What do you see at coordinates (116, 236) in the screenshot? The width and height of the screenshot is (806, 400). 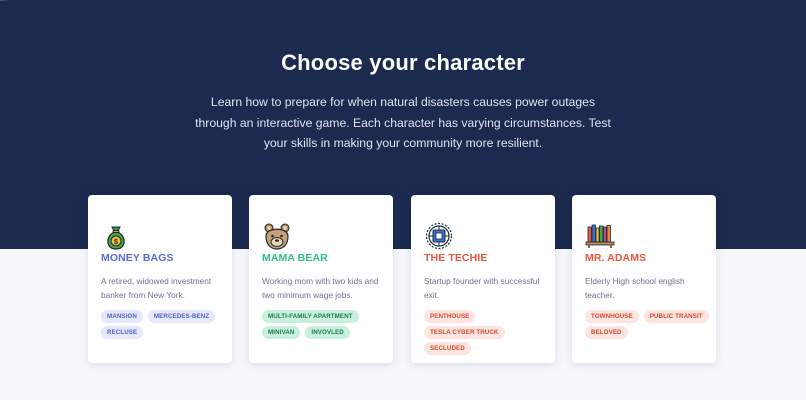 I see `money-bag-icon: $` at bounding box center [116, 236].